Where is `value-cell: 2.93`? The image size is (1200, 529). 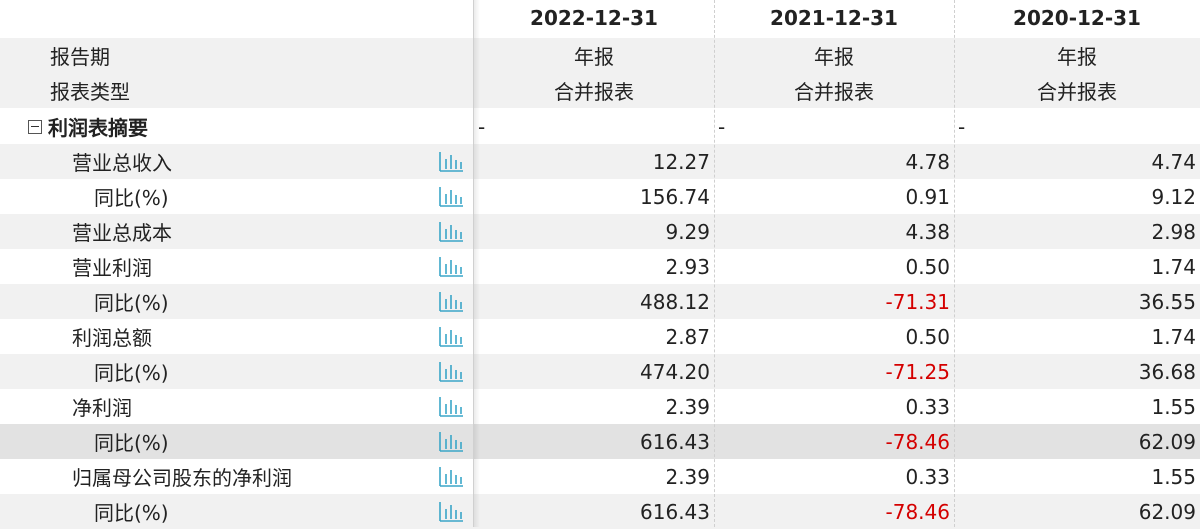 value-cell: 2.93 is located at coordinates (594, 266).